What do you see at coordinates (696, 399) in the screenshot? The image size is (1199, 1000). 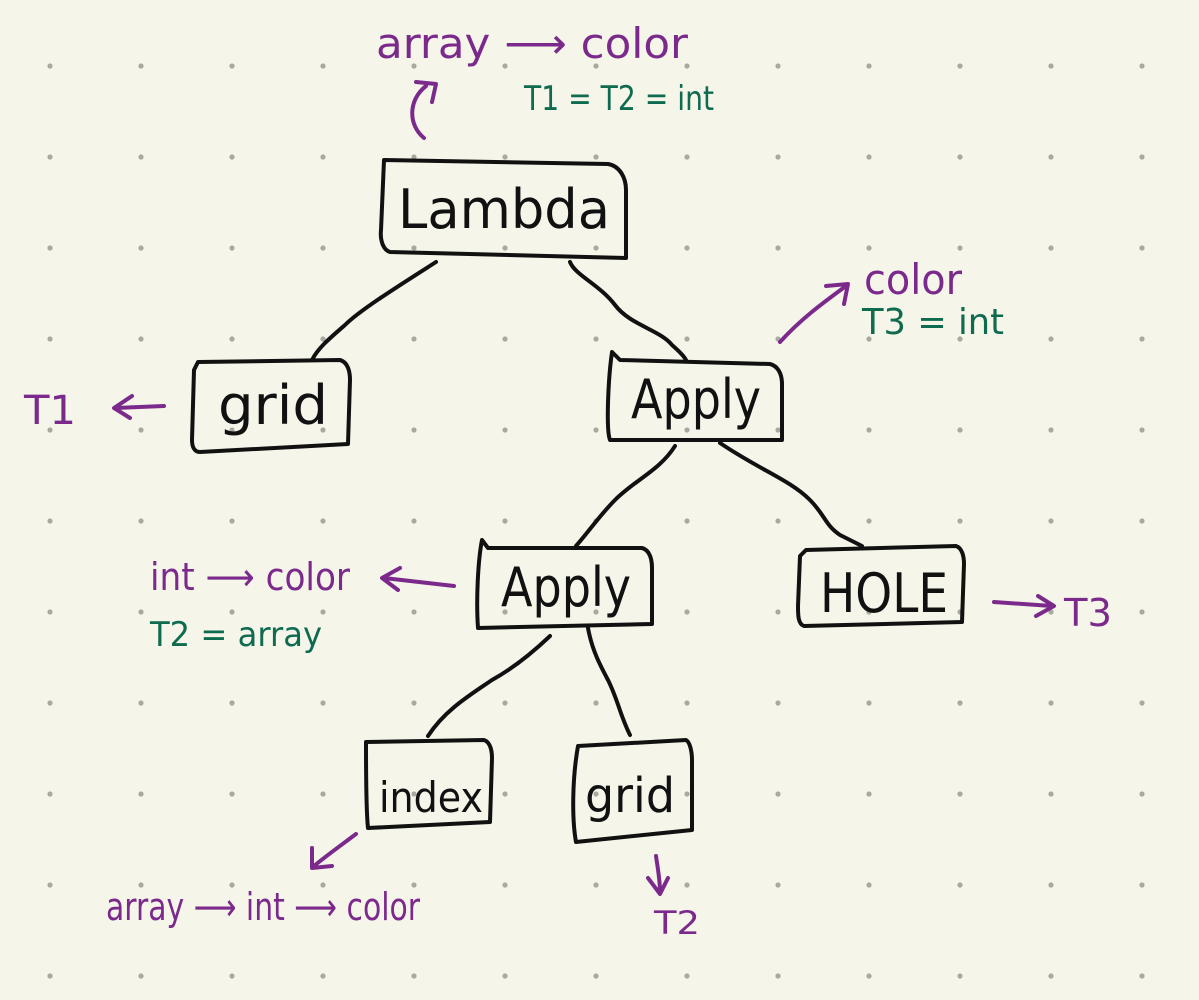 I see `apply-top-node-label: Apply` at bounding box center [696, 399].